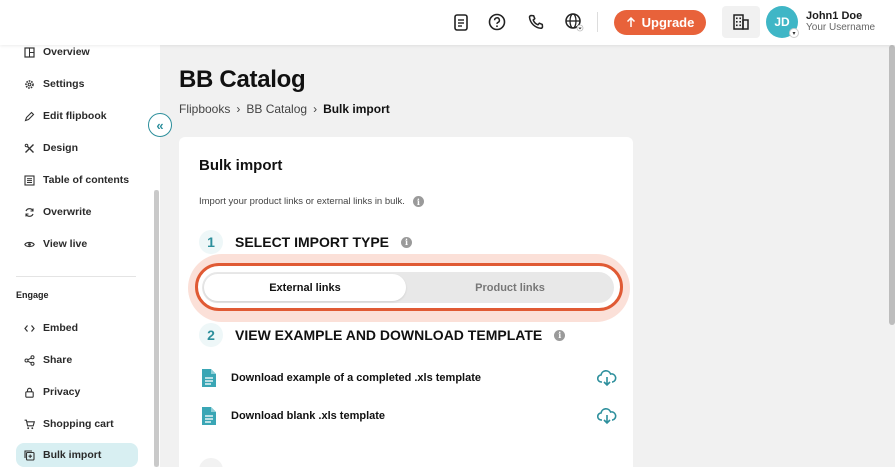 The width and height of the screenshot is (895, 467). What do you see at coordinates (29, 328) in the screenshot?
I see `code-icon` at bounding box center [29, 328].